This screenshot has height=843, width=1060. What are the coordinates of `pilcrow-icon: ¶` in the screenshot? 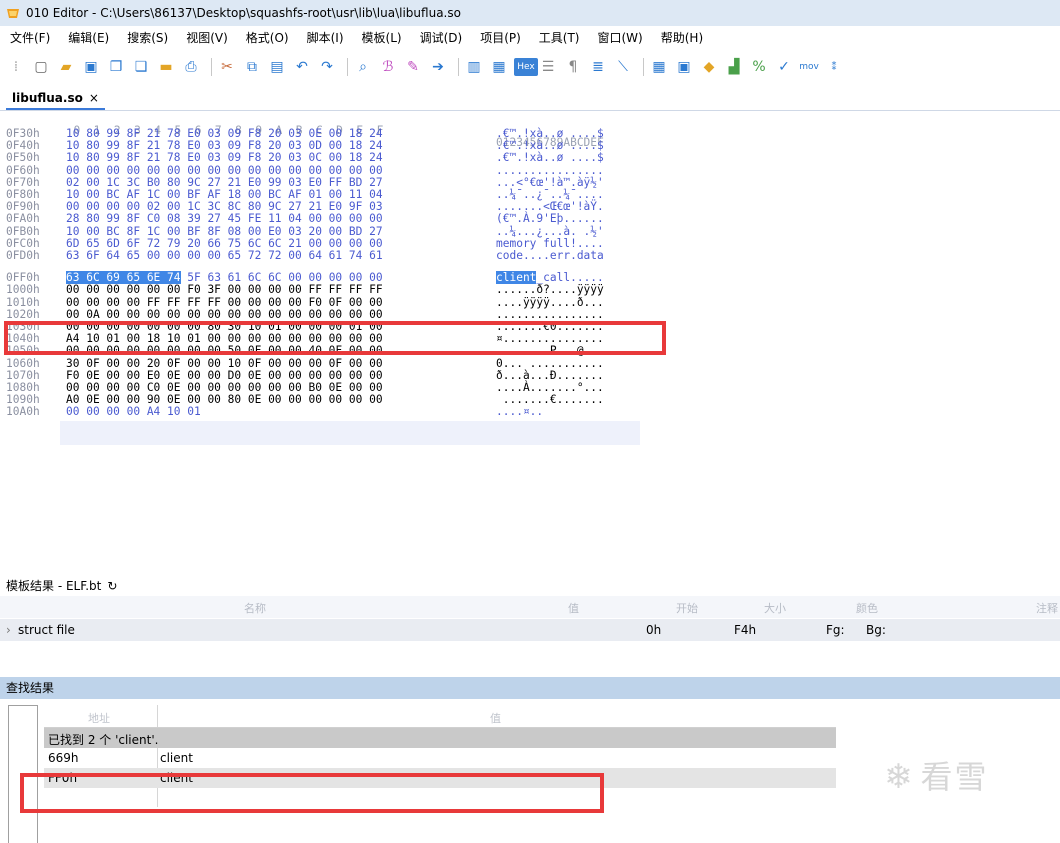 It's located at (573, 67).